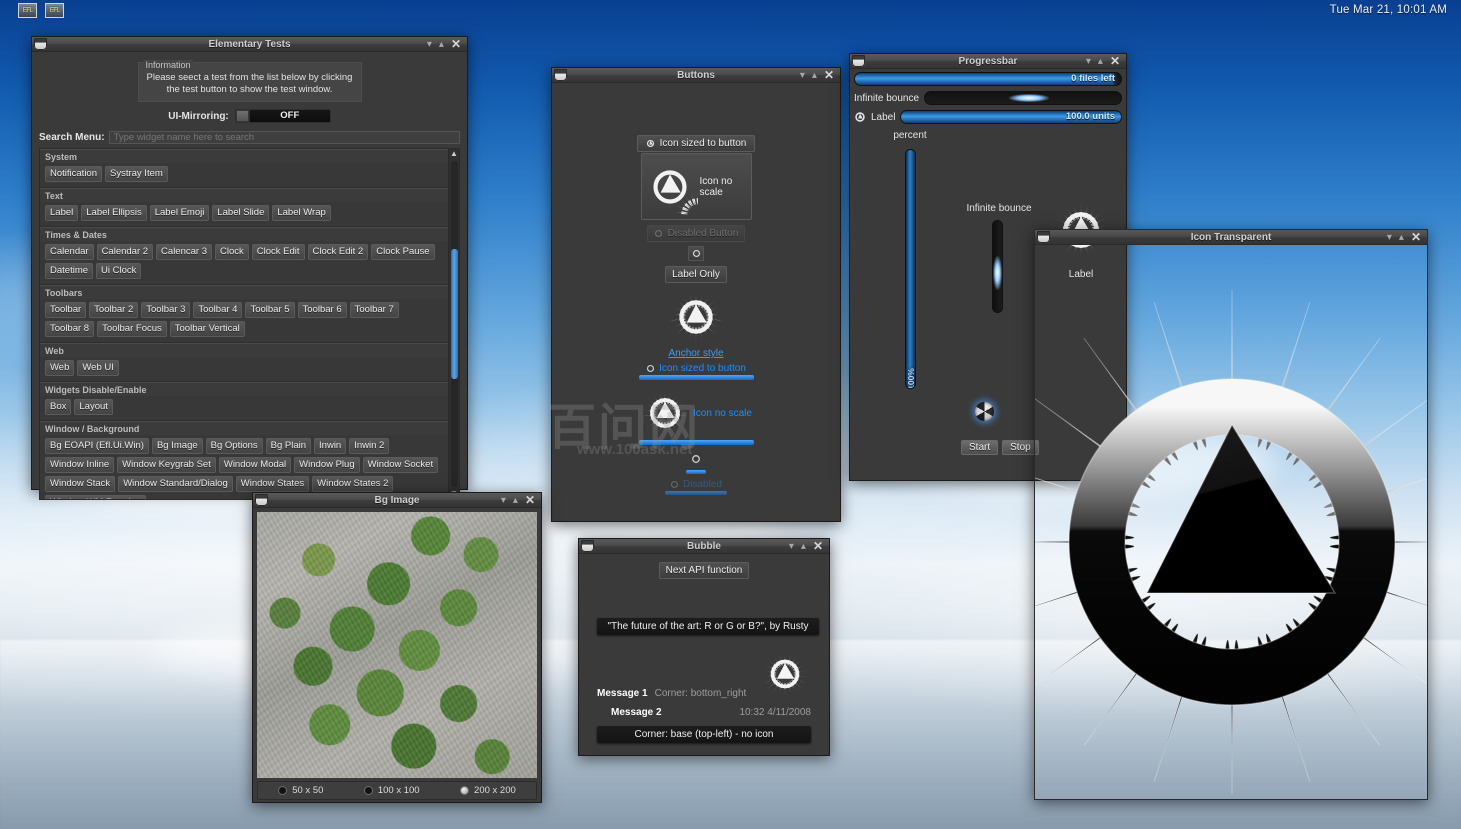  What do you see at coordinates (125, 252) in the screenshot?
I see `test-button-calendar-2: Calendar 2` at bounding box center [125, 252].